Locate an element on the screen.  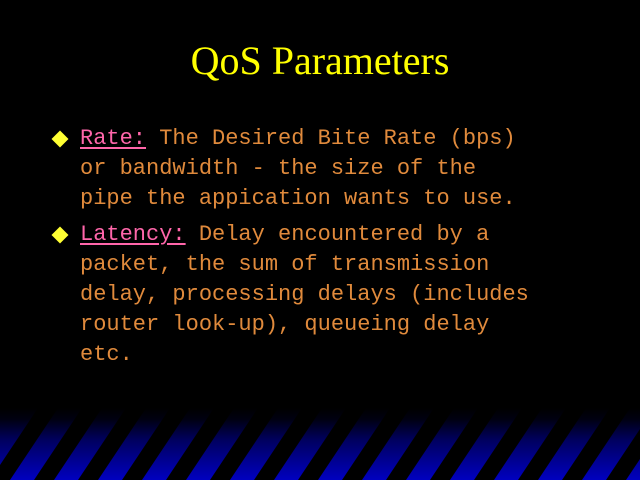
slide-title: QoS Parameters is located at coordinates (320, 60).